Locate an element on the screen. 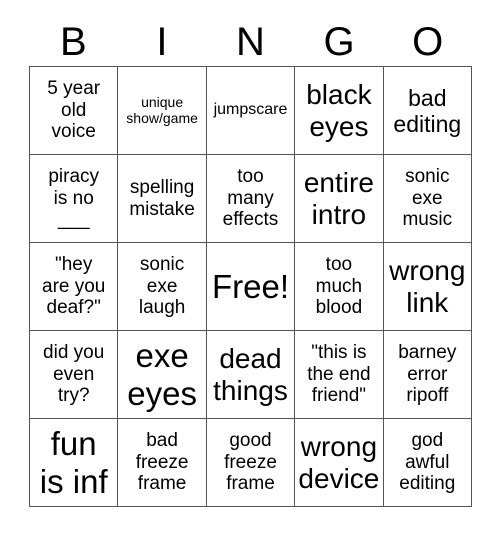 This screenshot has height=544, width=500. bingo-cell-label: god awful editing is located at coordinates (427, 462).